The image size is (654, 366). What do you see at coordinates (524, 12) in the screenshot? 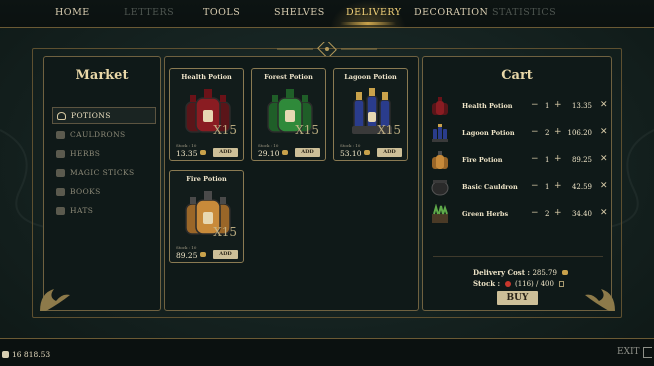
I see `tab-statistics: STATISTICS` at bounding box center [524, 12].